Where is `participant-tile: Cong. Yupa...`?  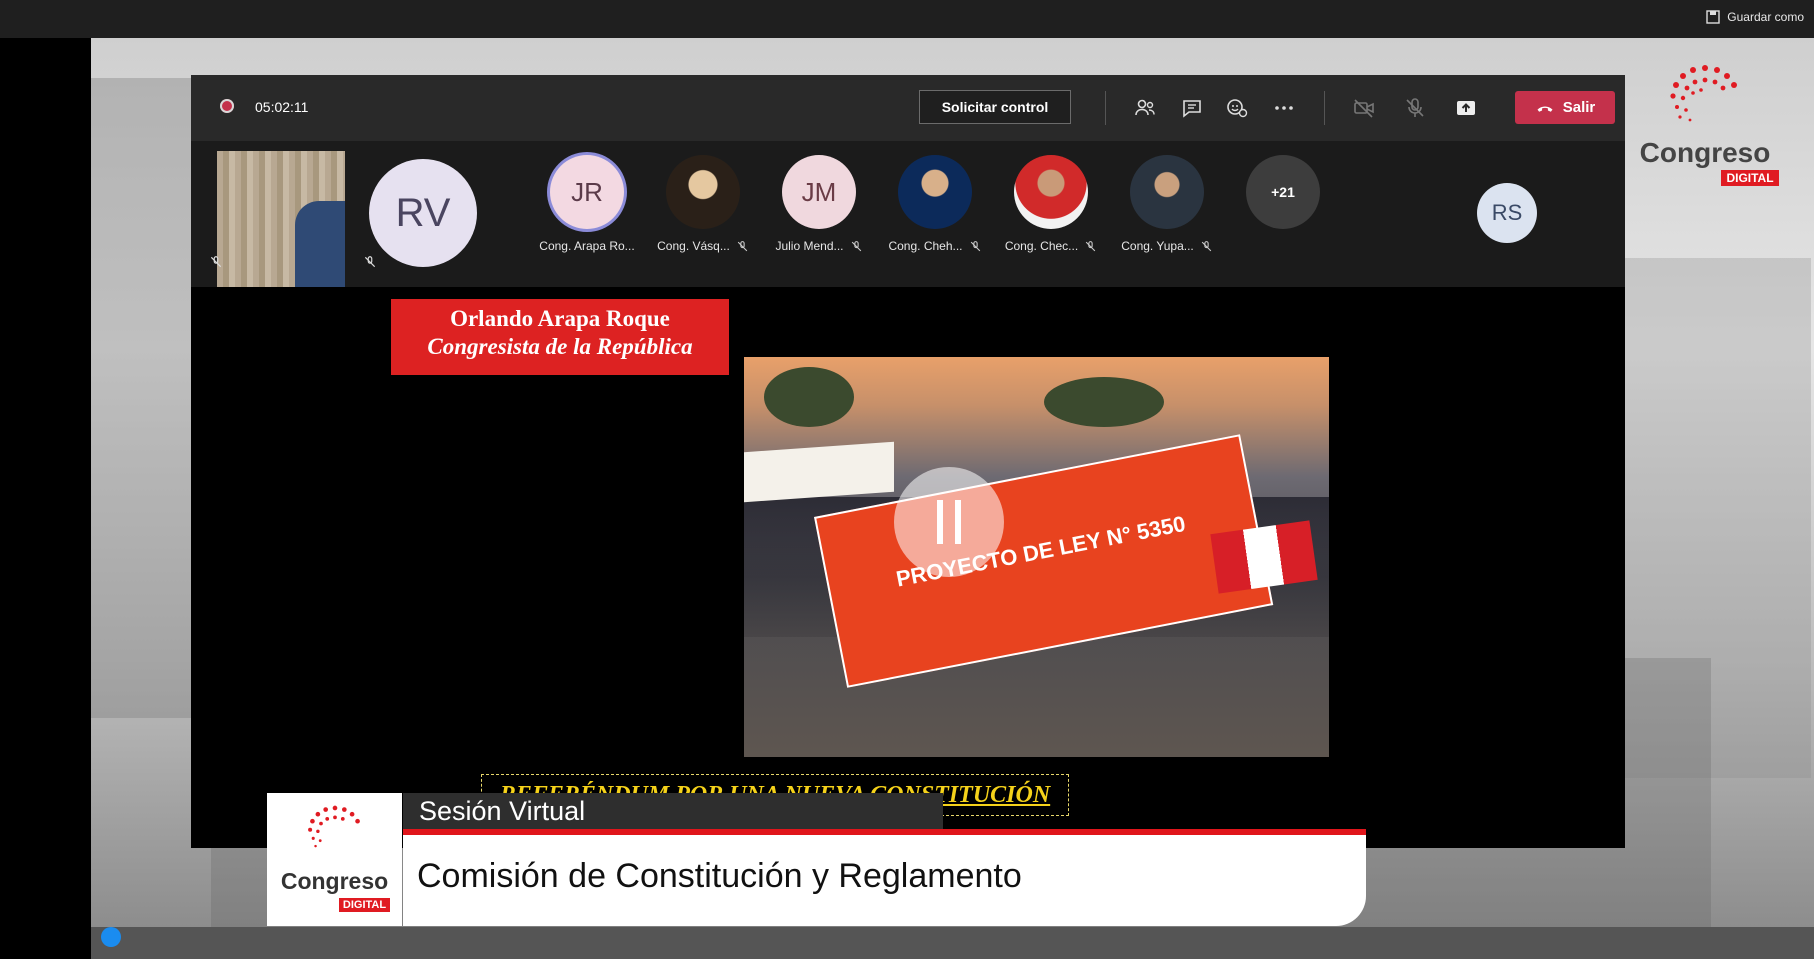 participant-tile: Cong. Yupa... is located at coordinates (1167, 204).